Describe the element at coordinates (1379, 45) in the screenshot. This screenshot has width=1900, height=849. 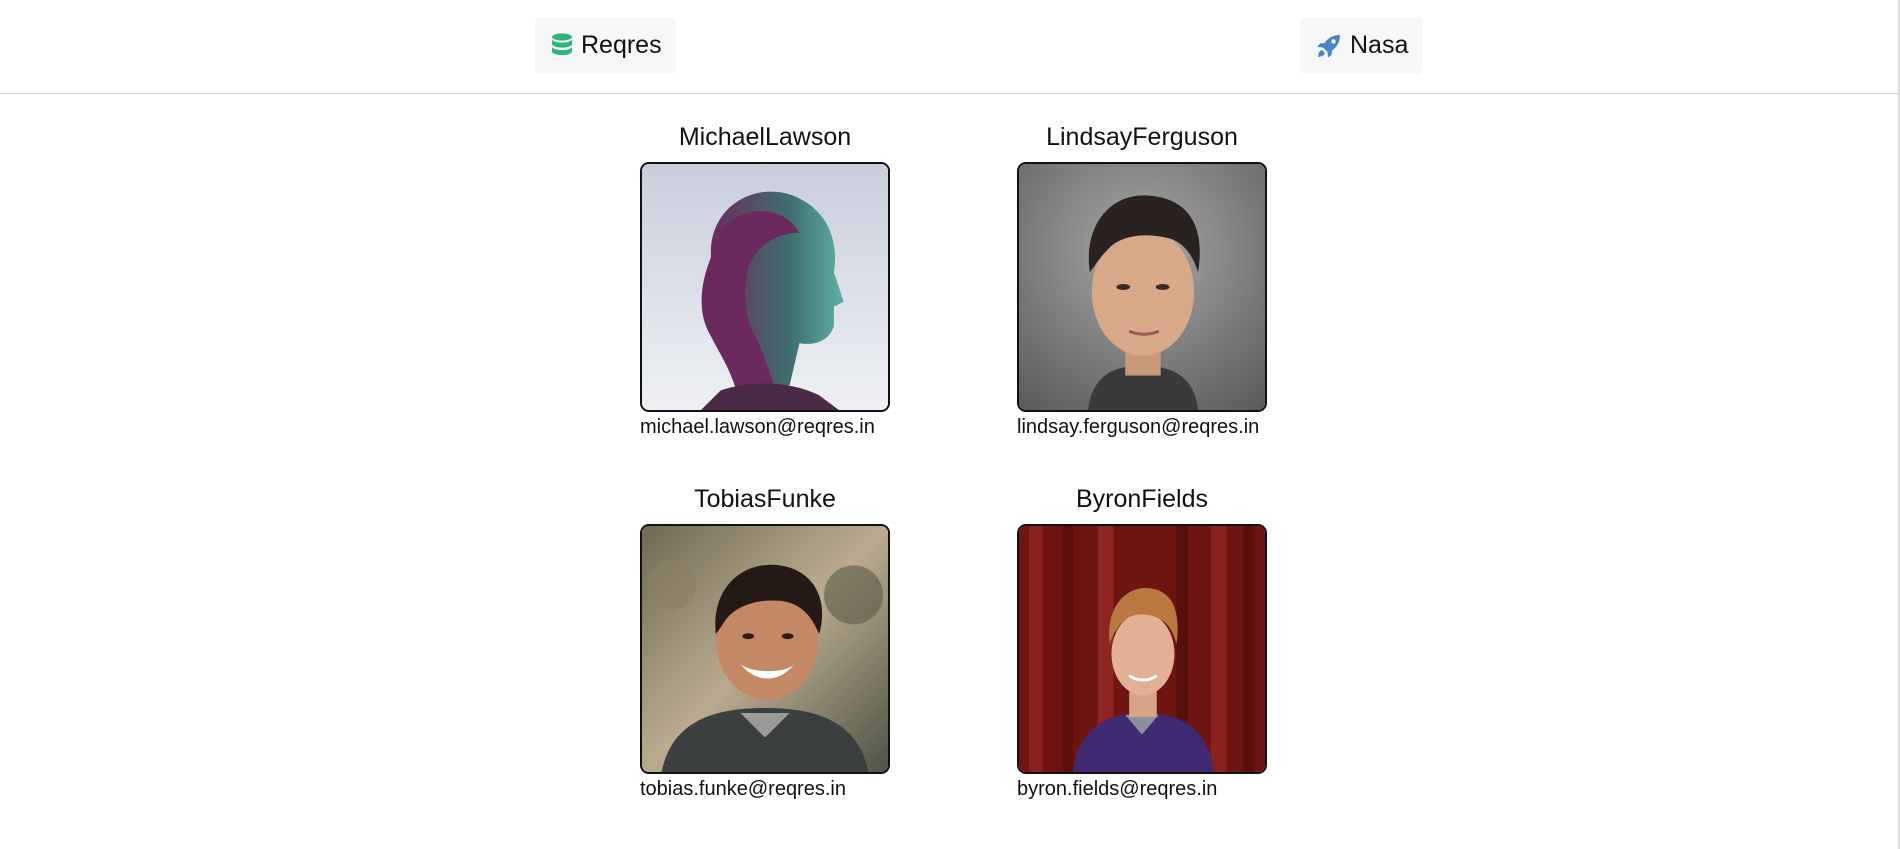
I see `nasa-nav-label: Nasa` at that location.